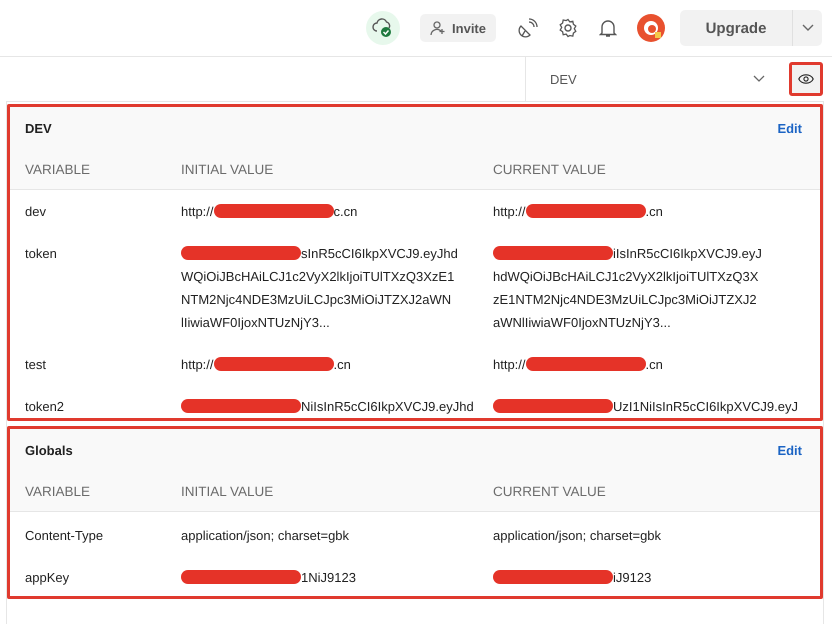 The height and width of the screenshot is (624, 832). Describe the element at coordinates (806, 79) in the screenshot. I see `eye-icon` at that location.